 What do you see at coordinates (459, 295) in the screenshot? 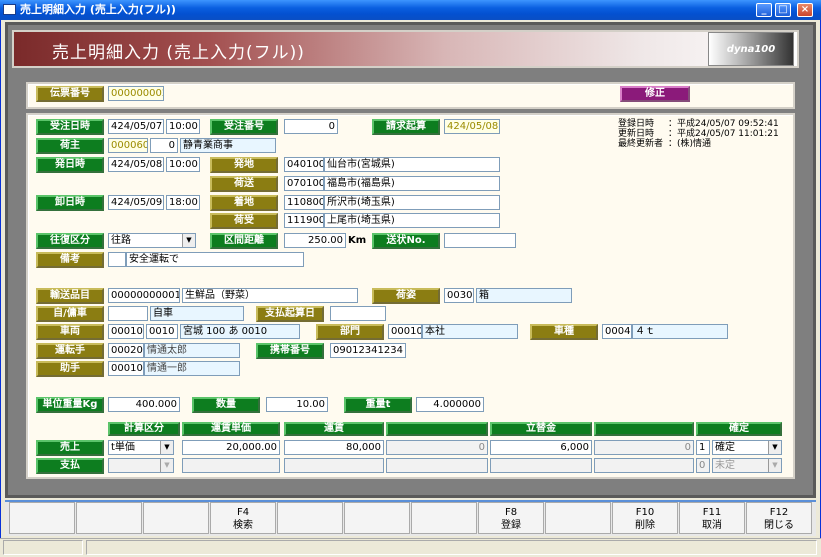
I see `nisugata-code-field: 0030` at bounding box center [459, 295].